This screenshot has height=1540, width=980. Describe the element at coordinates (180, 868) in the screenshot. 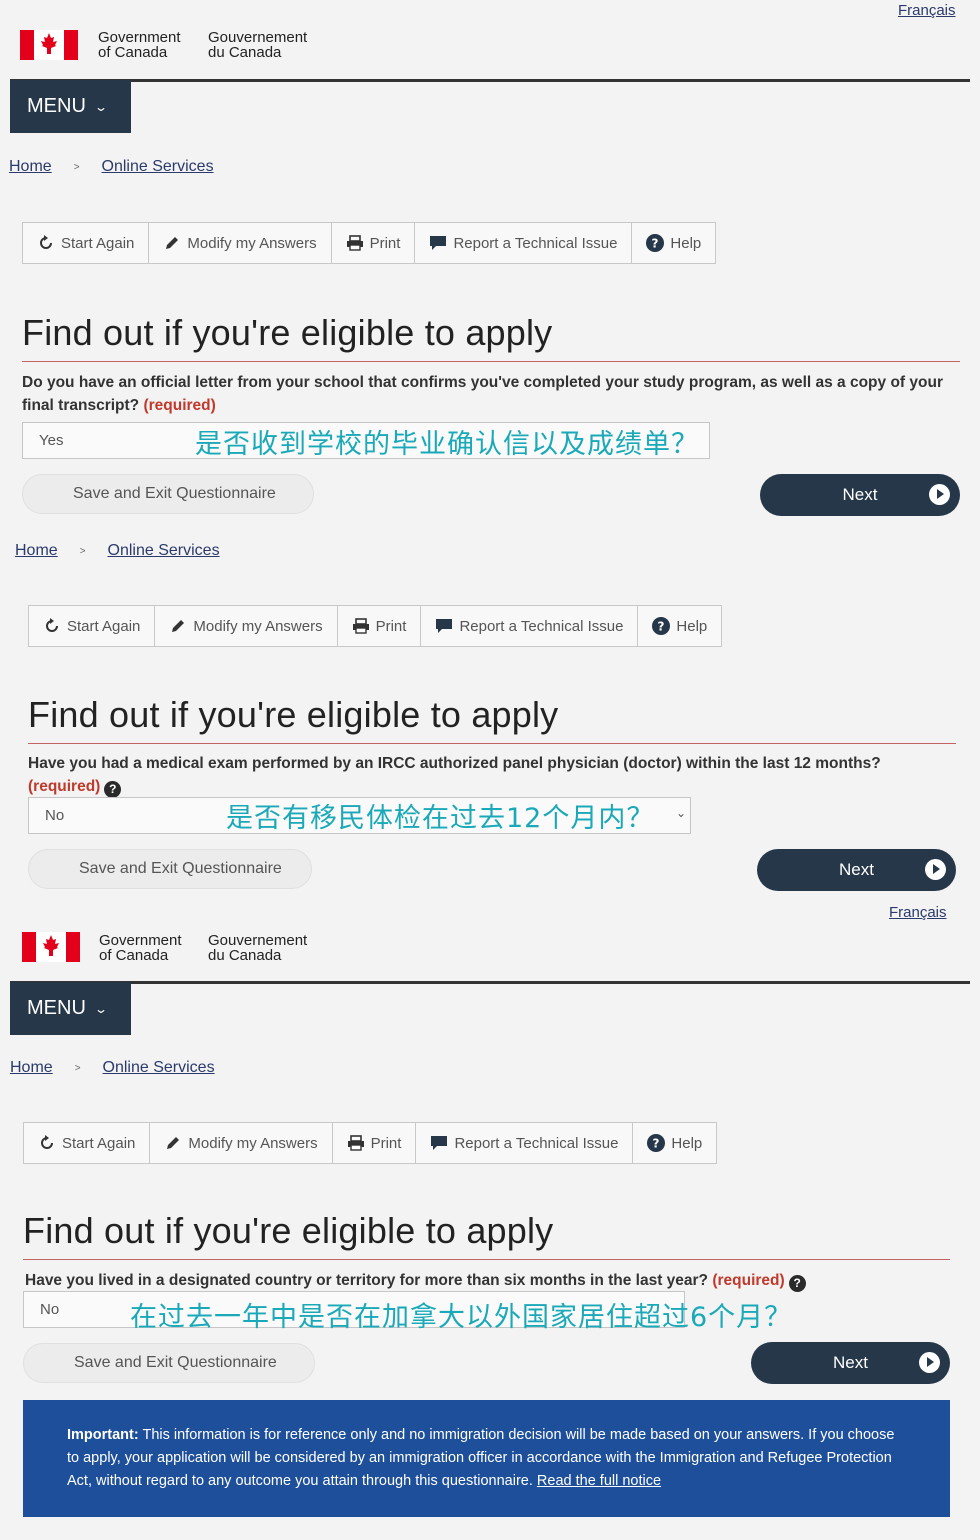

I see `save-exit-label: Save and Exit Questionnaire` at that location.